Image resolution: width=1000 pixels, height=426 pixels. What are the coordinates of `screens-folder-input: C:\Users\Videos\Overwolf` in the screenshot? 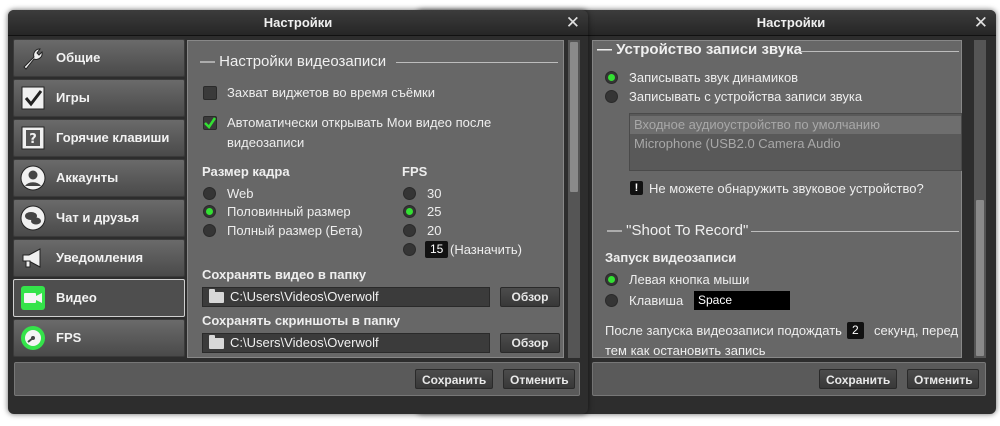 It's located at (346, 343).